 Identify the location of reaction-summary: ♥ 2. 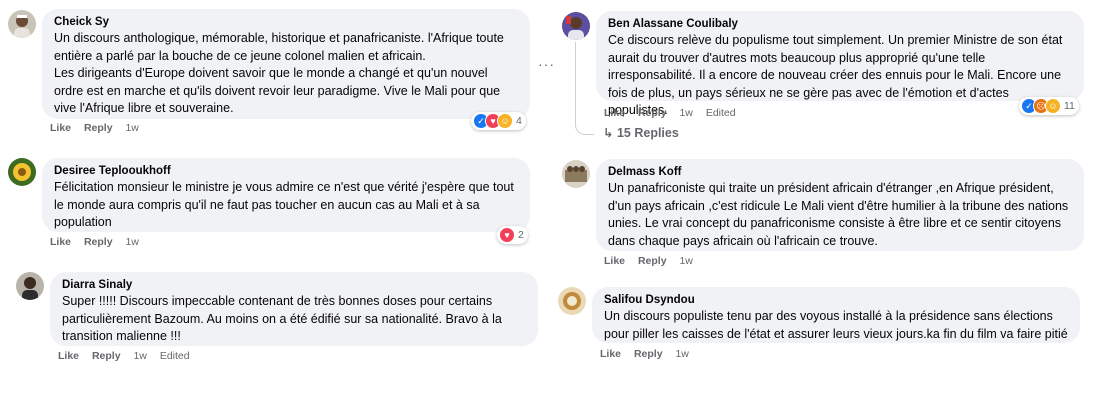
(512, 235).